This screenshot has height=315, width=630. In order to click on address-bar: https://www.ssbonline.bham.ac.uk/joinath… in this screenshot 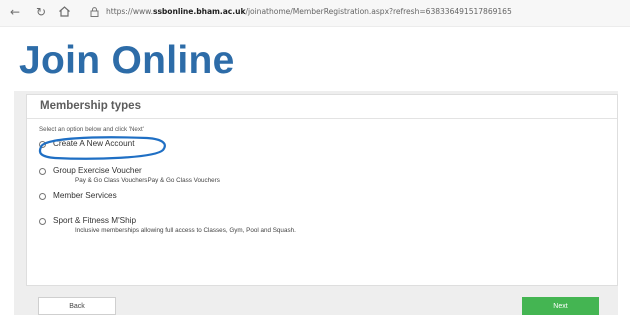, I will do `click(347, 12)`.